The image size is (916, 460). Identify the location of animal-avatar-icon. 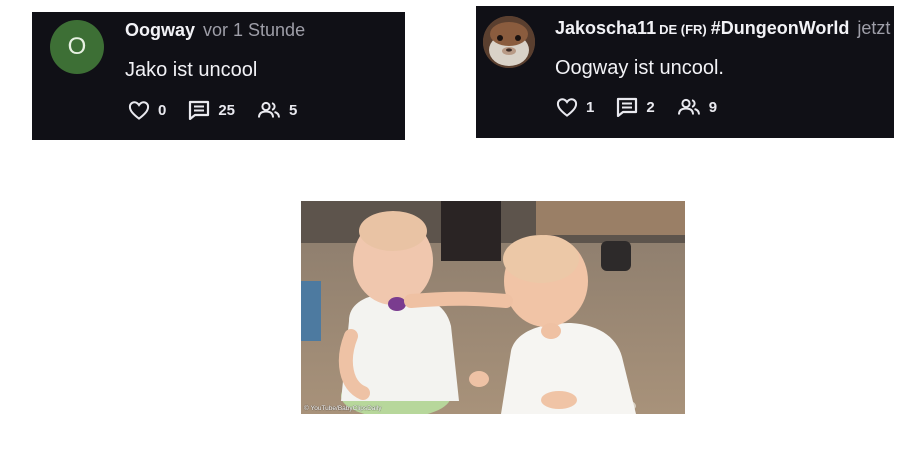
(509, 42).